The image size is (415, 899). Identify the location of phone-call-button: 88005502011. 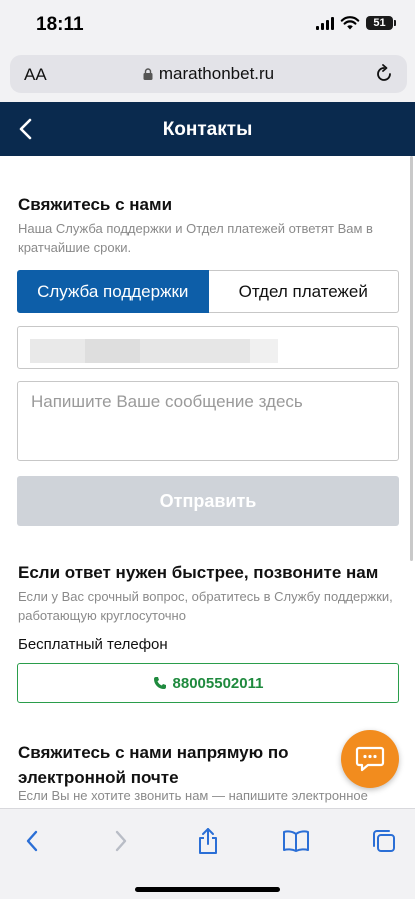
(208, 683).